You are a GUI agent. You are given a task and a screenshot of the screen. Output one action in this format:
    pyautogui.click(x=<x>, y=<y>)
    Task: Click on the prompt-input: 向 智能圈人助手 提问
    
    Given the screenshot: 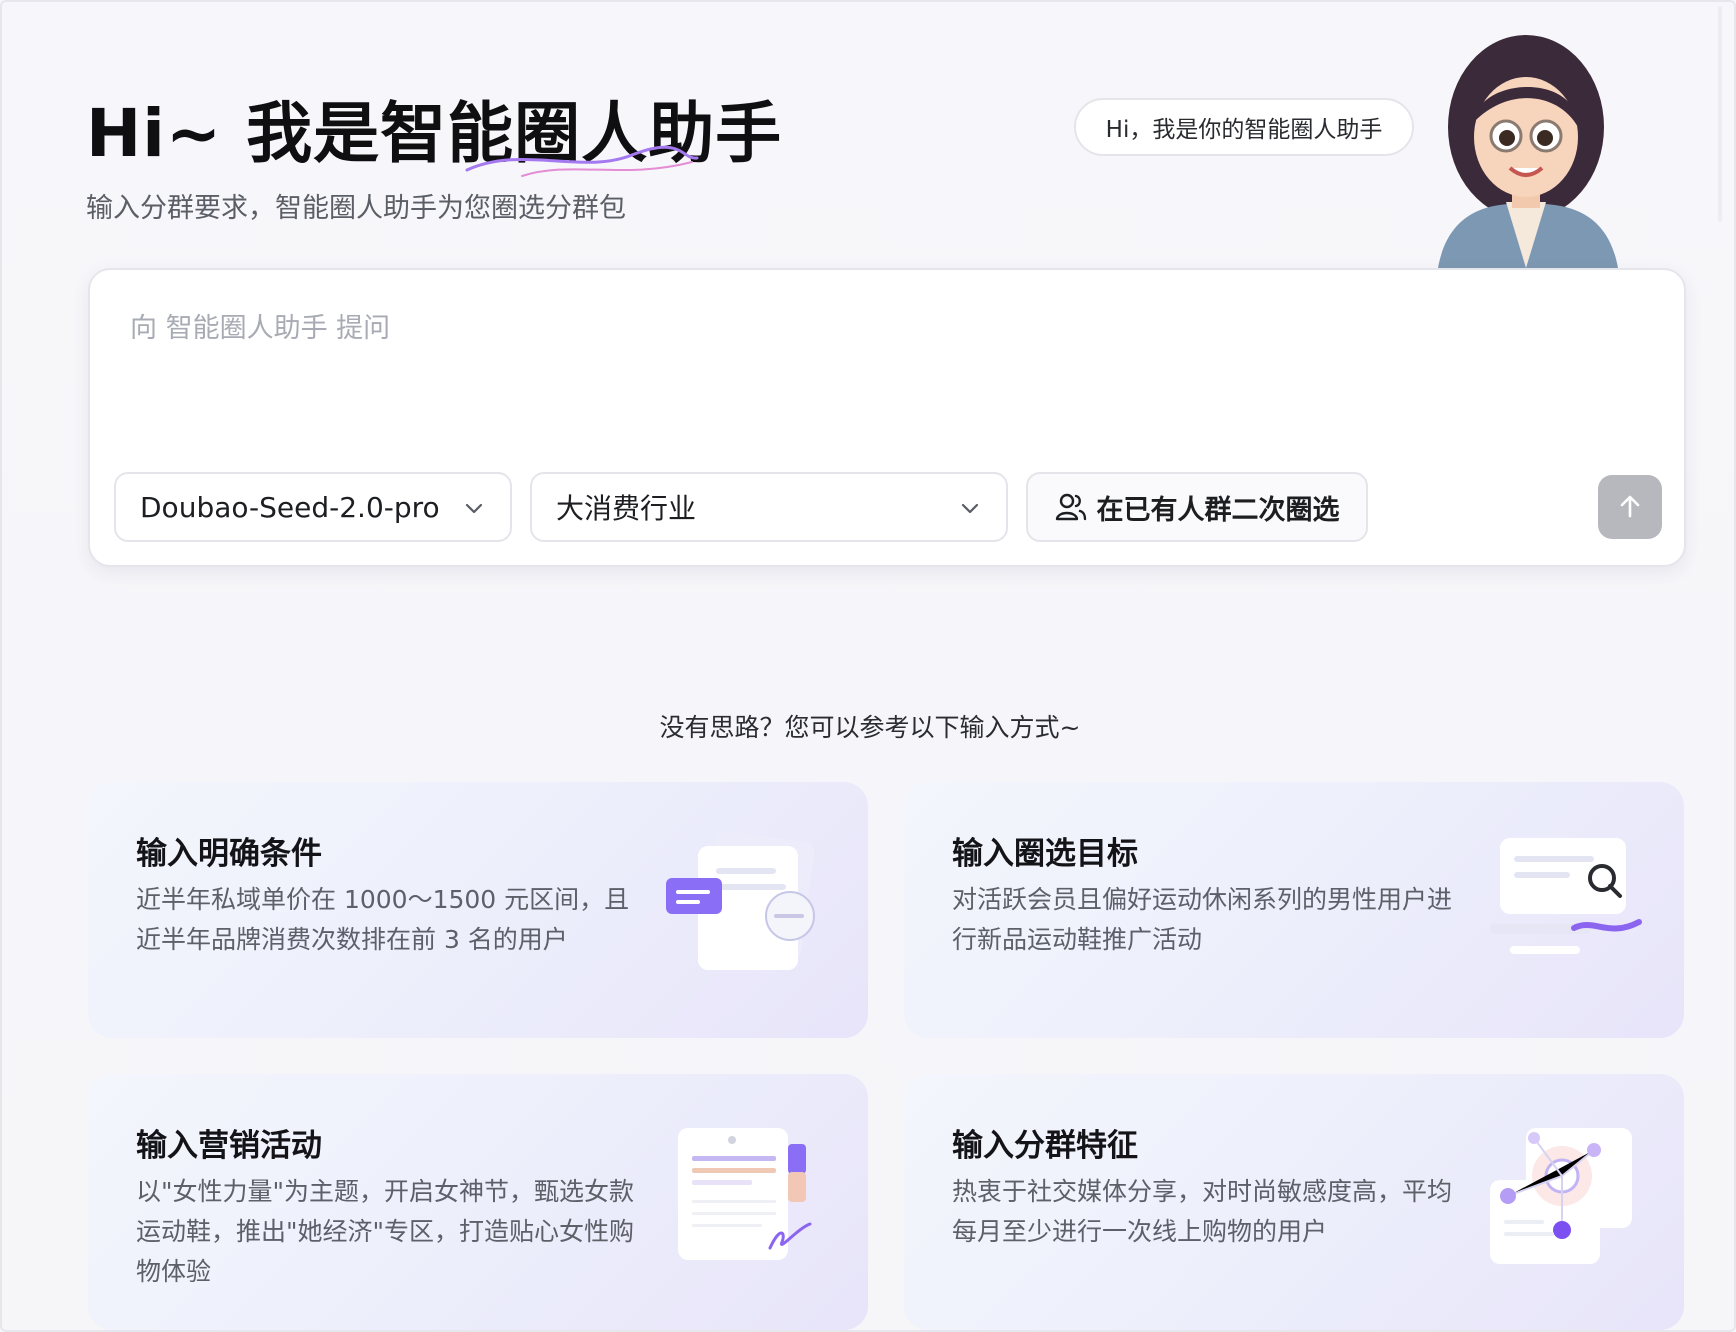 What is the action you would take?
    pyautogui.click(x=260, y=325)
    